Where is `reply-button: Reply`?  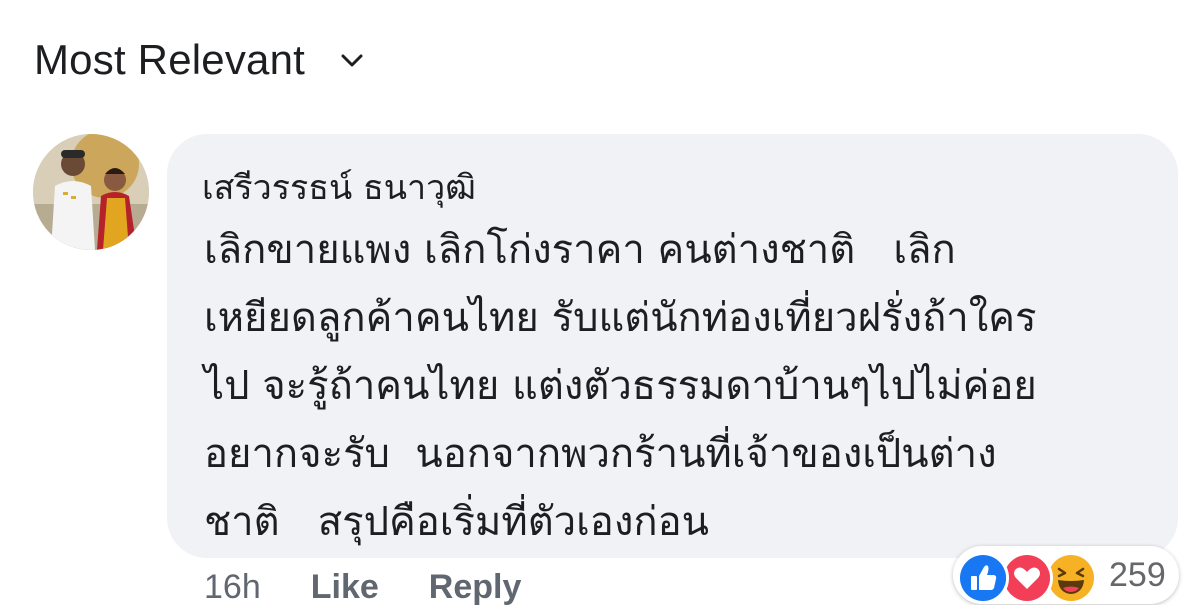
reply-button: Reply is located at coordinates (475, 586).